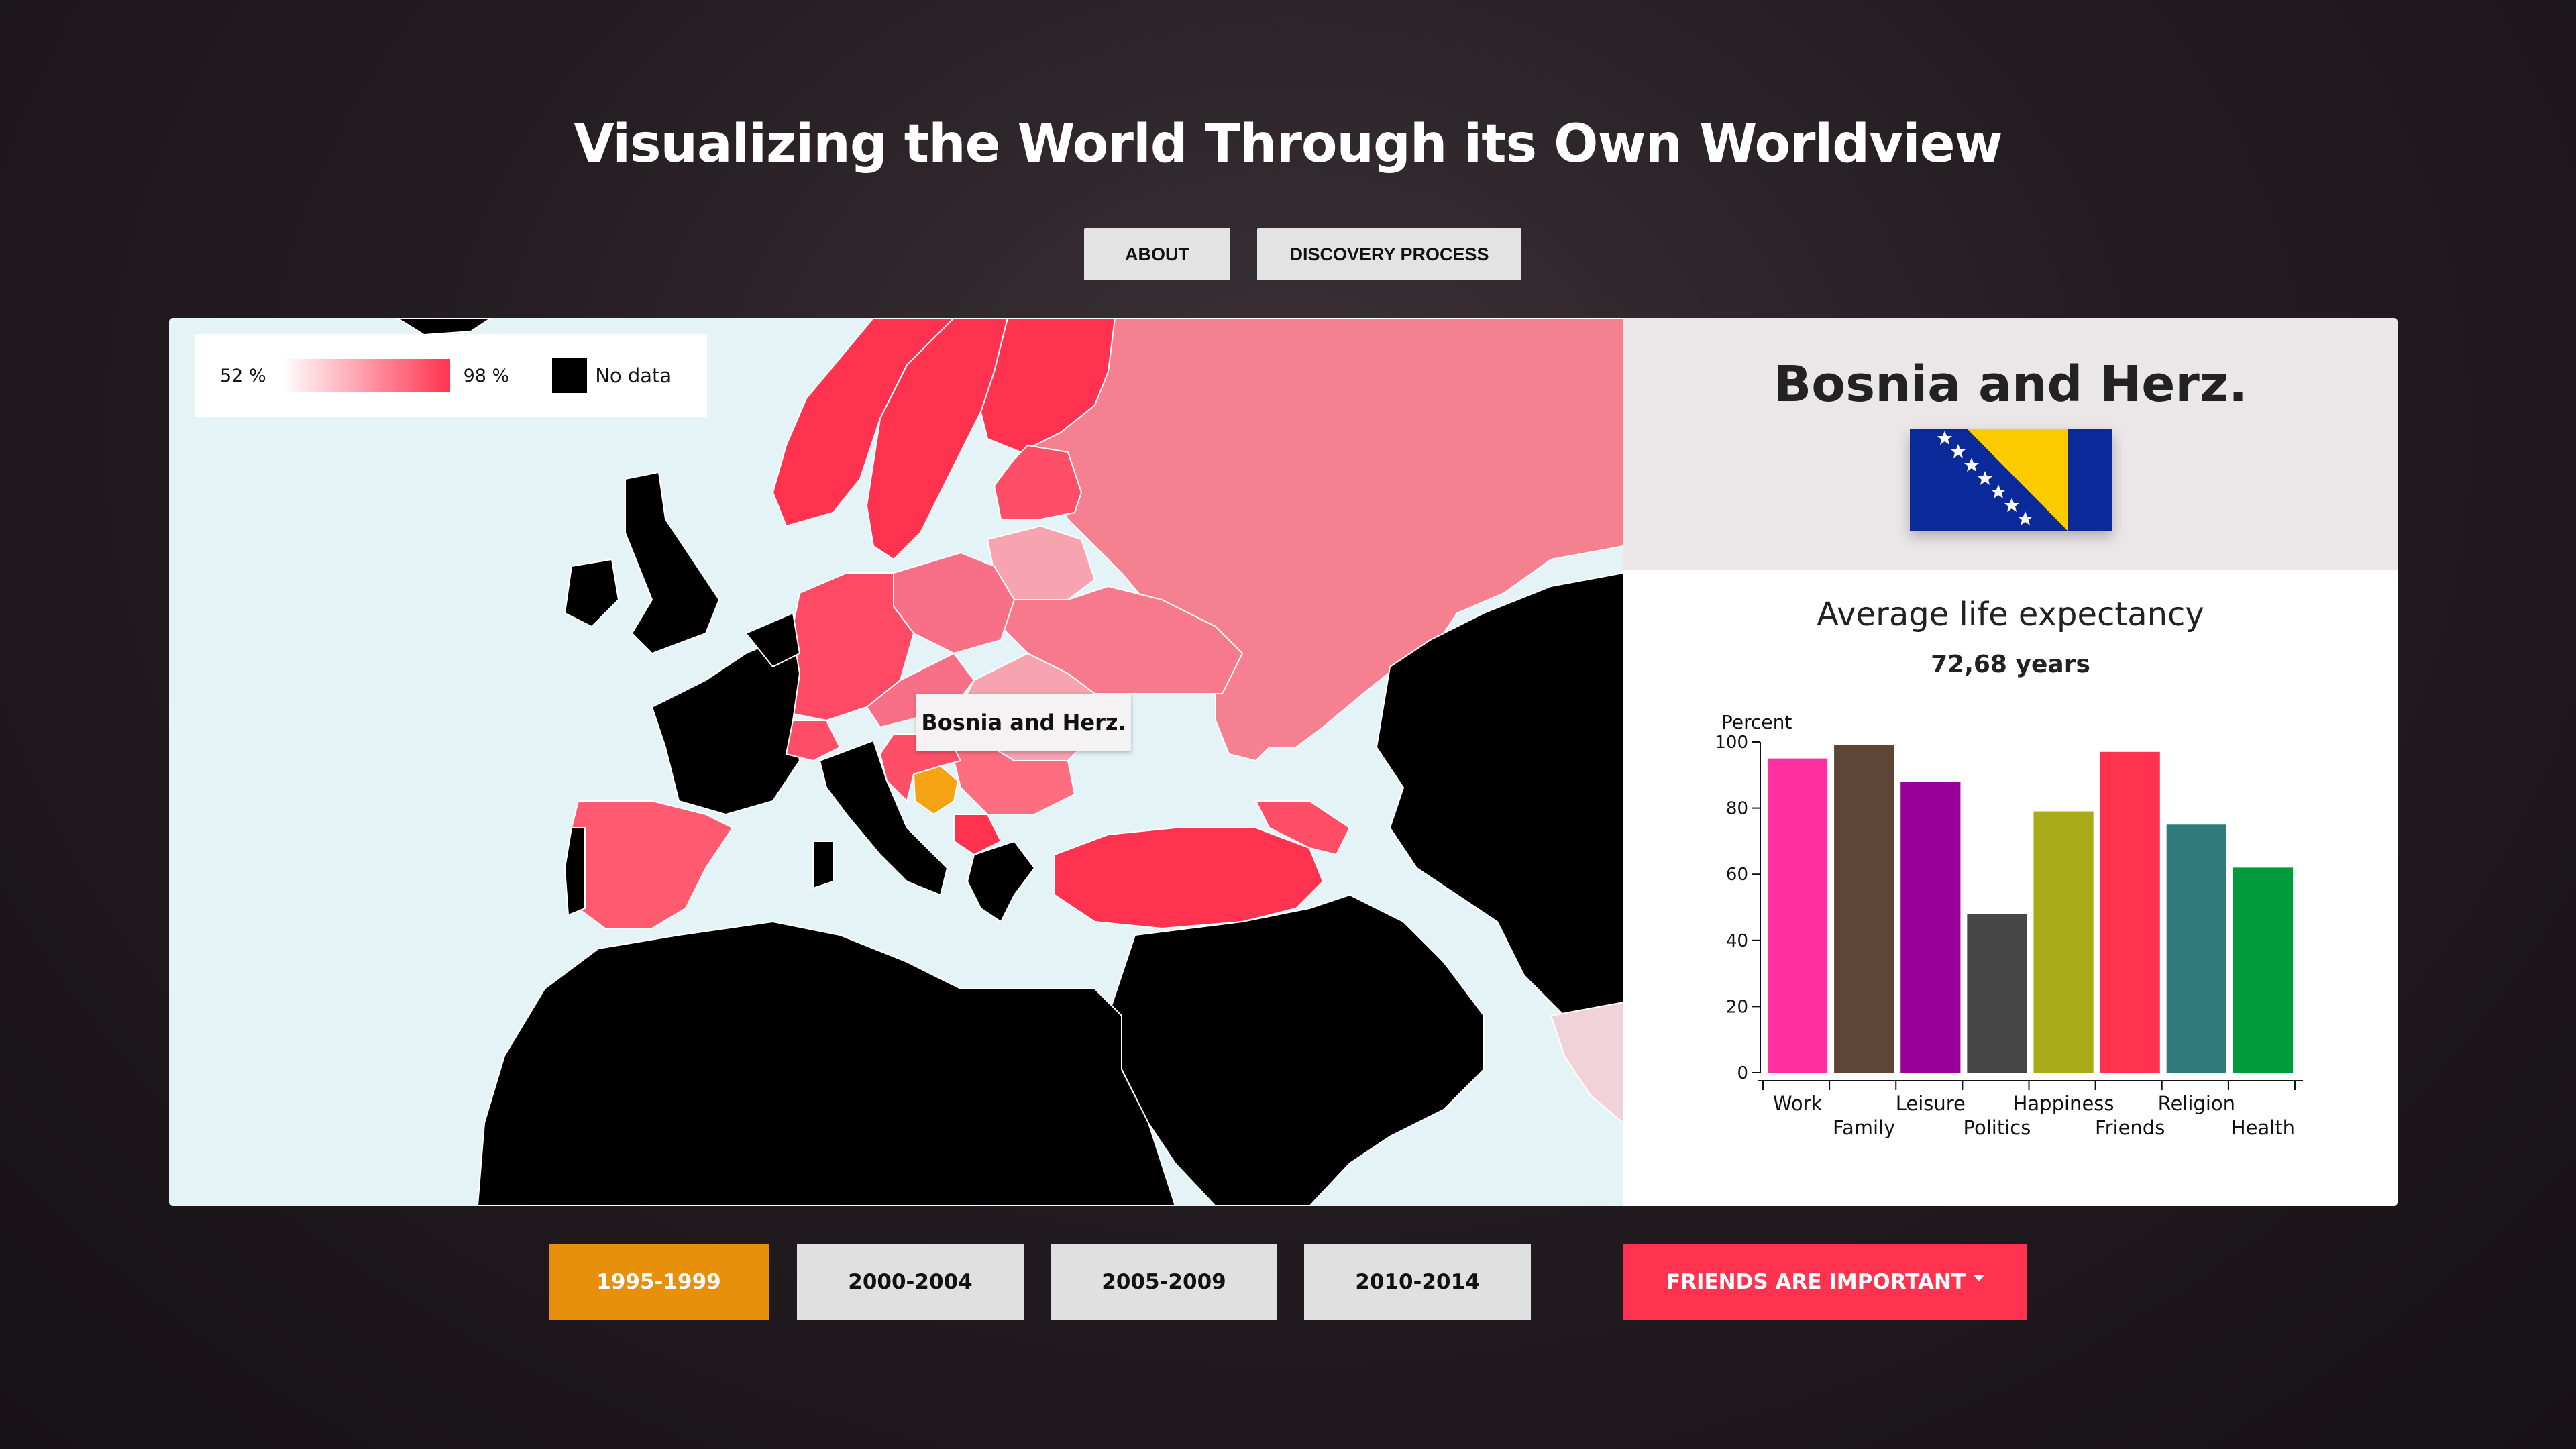 The image size is (2576, 1449). I want to click on discovery-process-button: DISCOVERY PROCESS, so click(1389, 254).